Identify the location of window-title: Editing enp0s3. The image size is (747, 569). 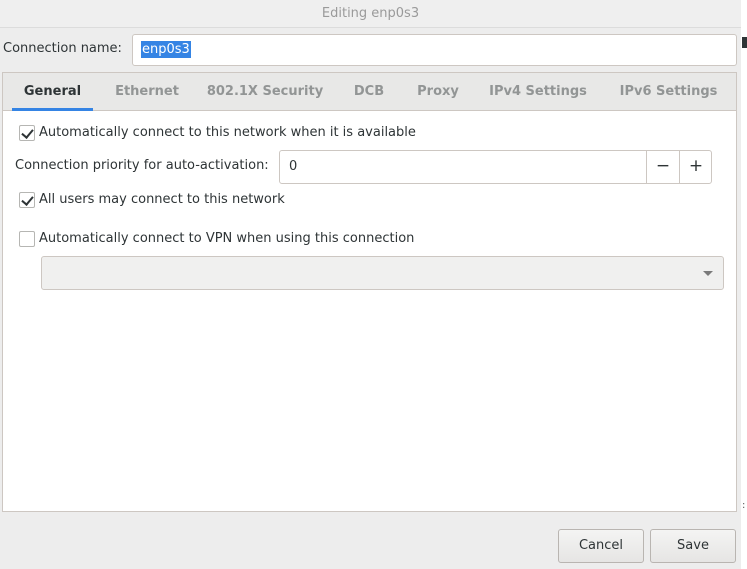
(370, 14).